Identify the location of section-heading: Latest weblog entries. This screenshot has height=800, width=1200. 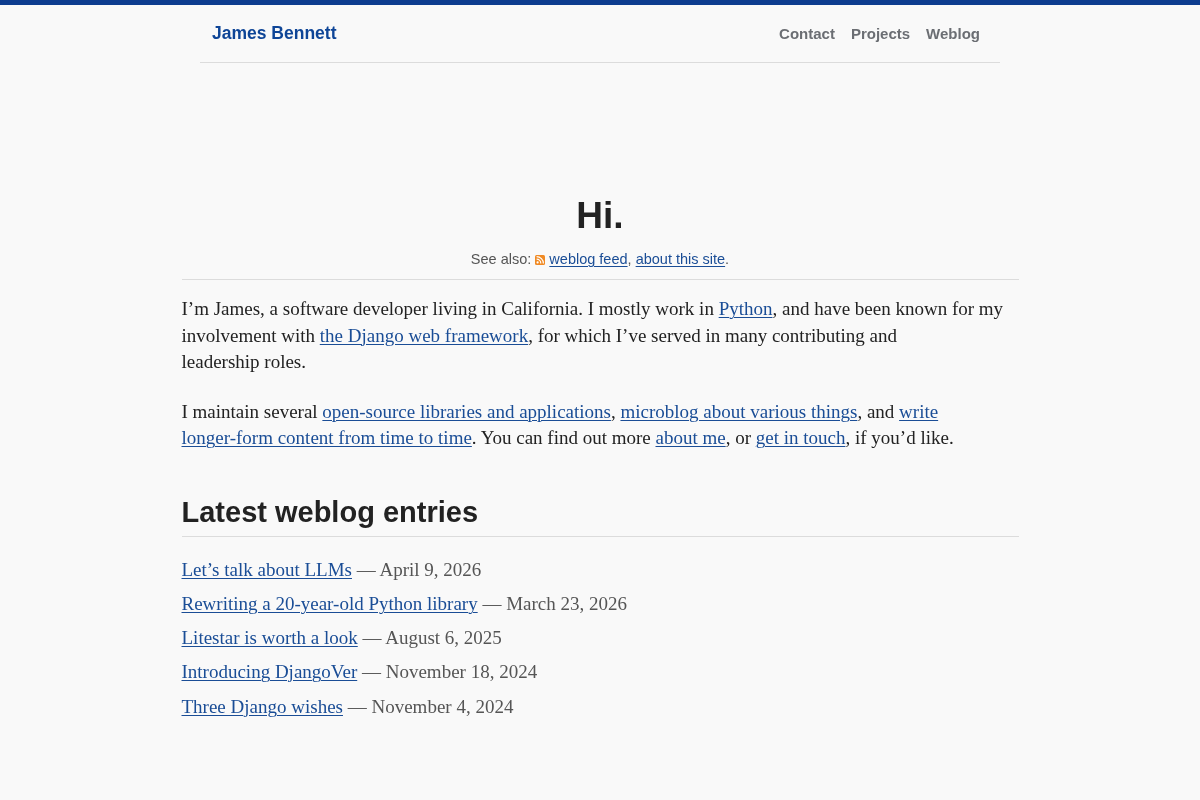
(600, 514).